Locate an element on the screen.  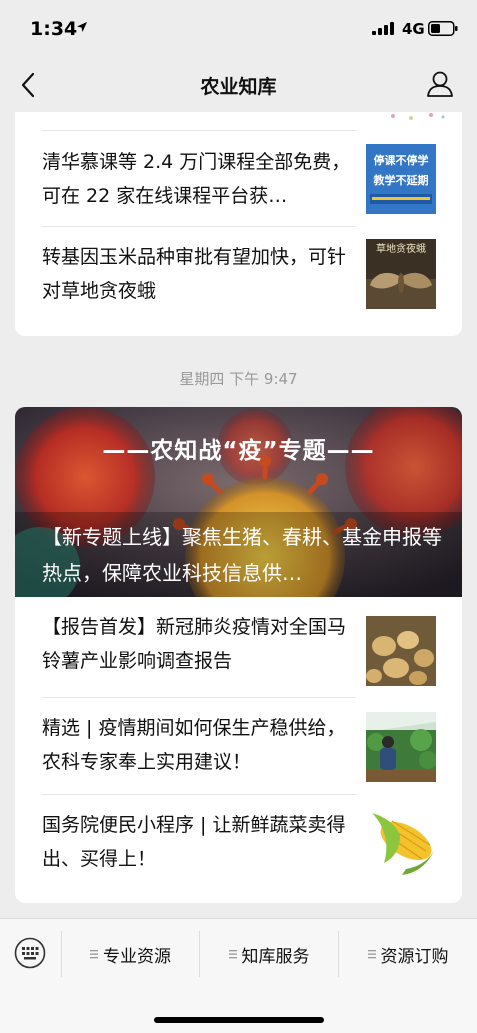
potato-thumbnail is located at coordinates (401, 651).